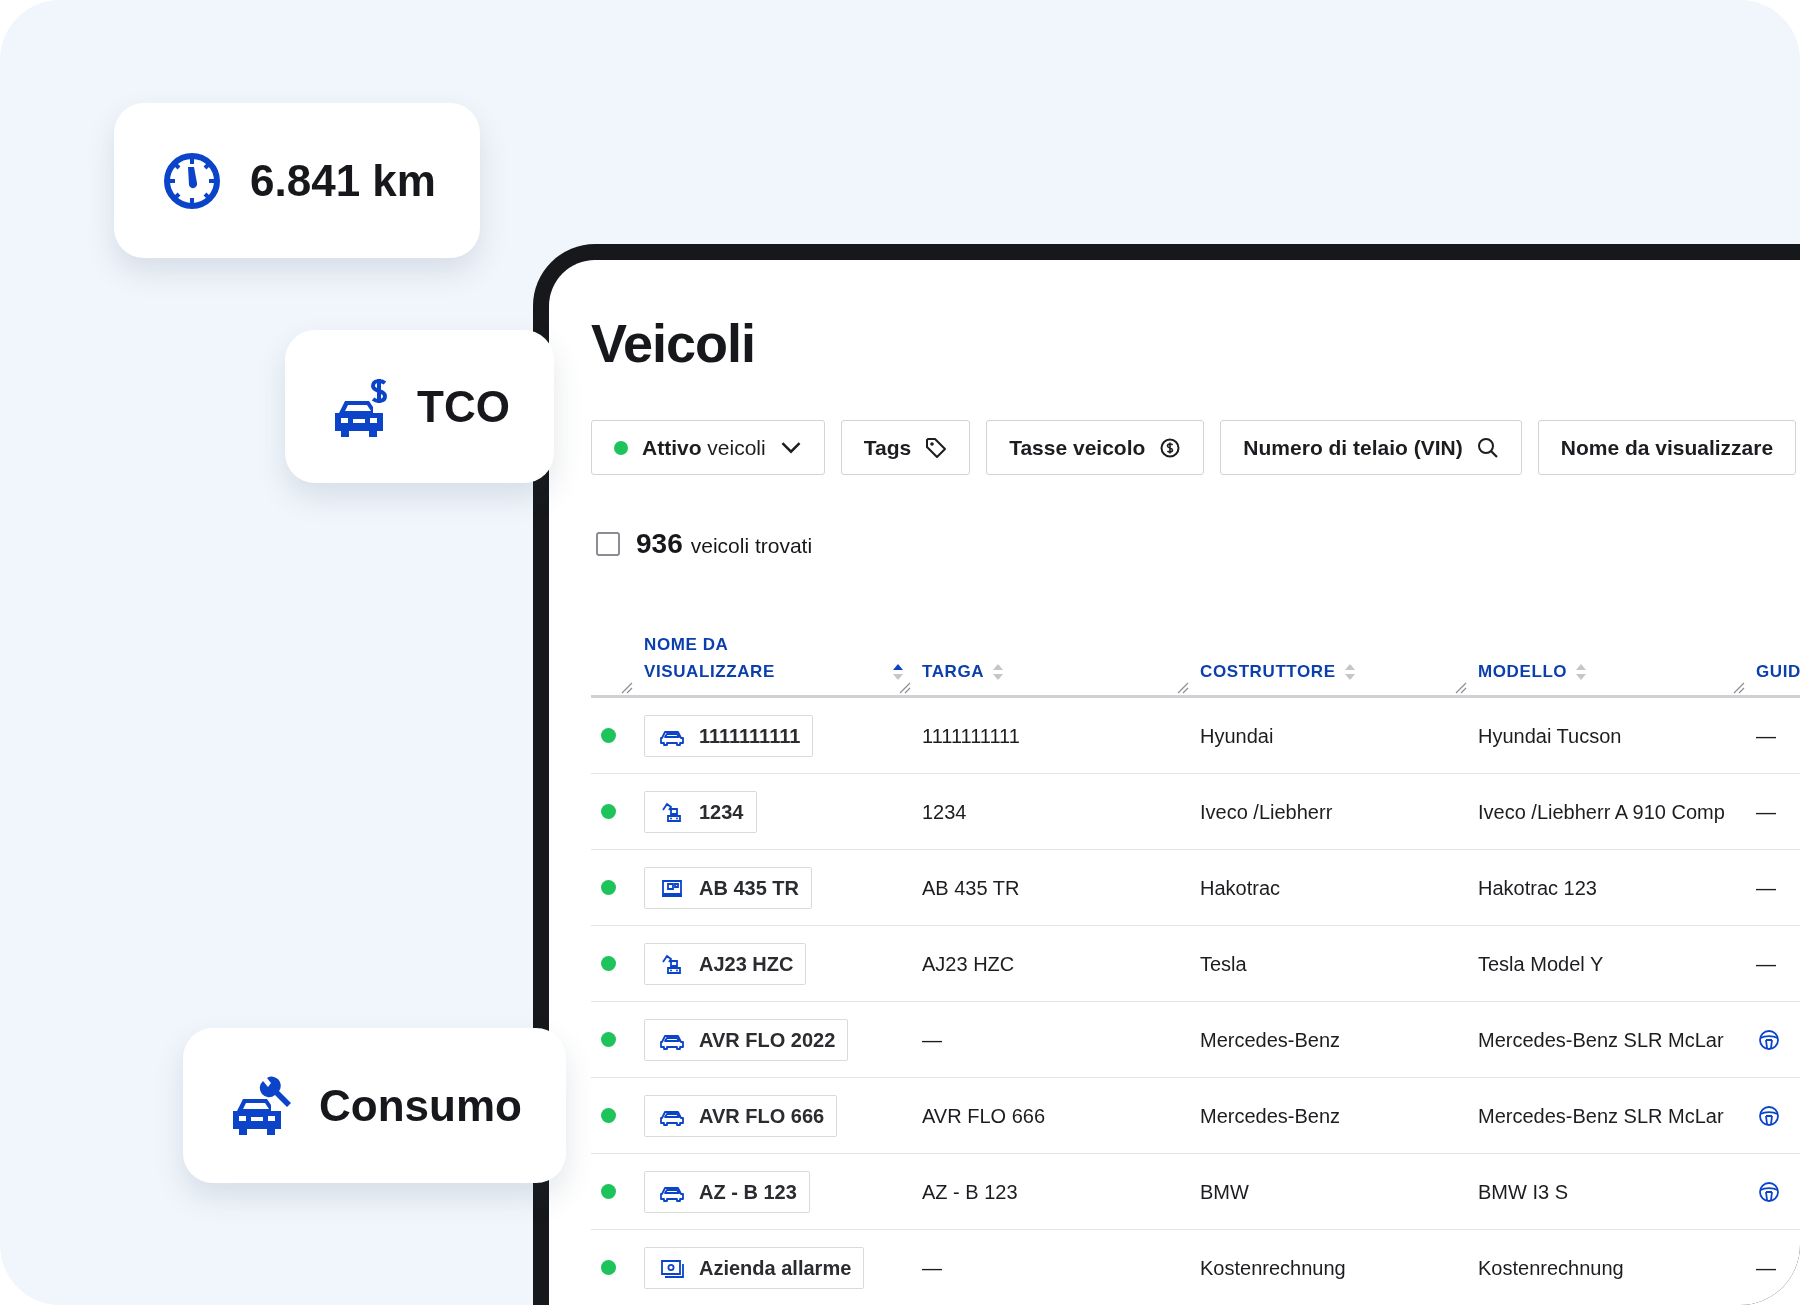 Image resolution: width=1800 pixels, height=1305 pixels. I want to click on table-cell-text: BMW I3 S, so click(1523, 1192).